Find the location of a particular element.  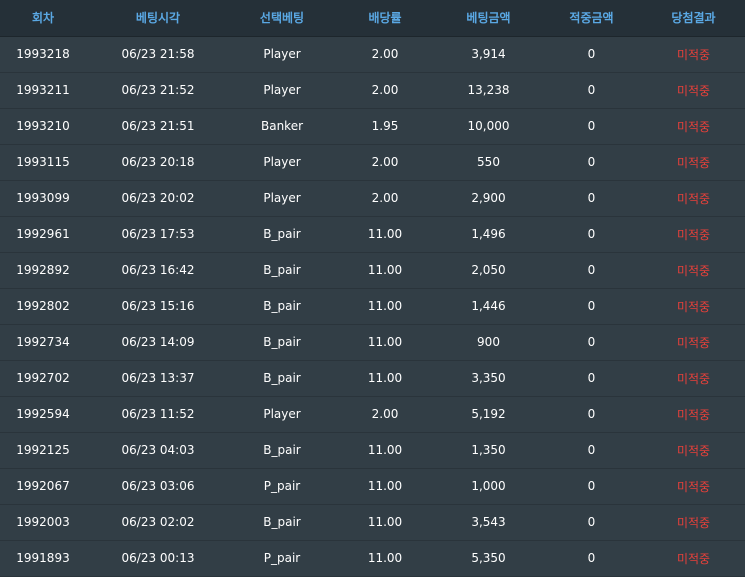

cell-bet-amount: 10,000 is located at coordinates (488, 126).